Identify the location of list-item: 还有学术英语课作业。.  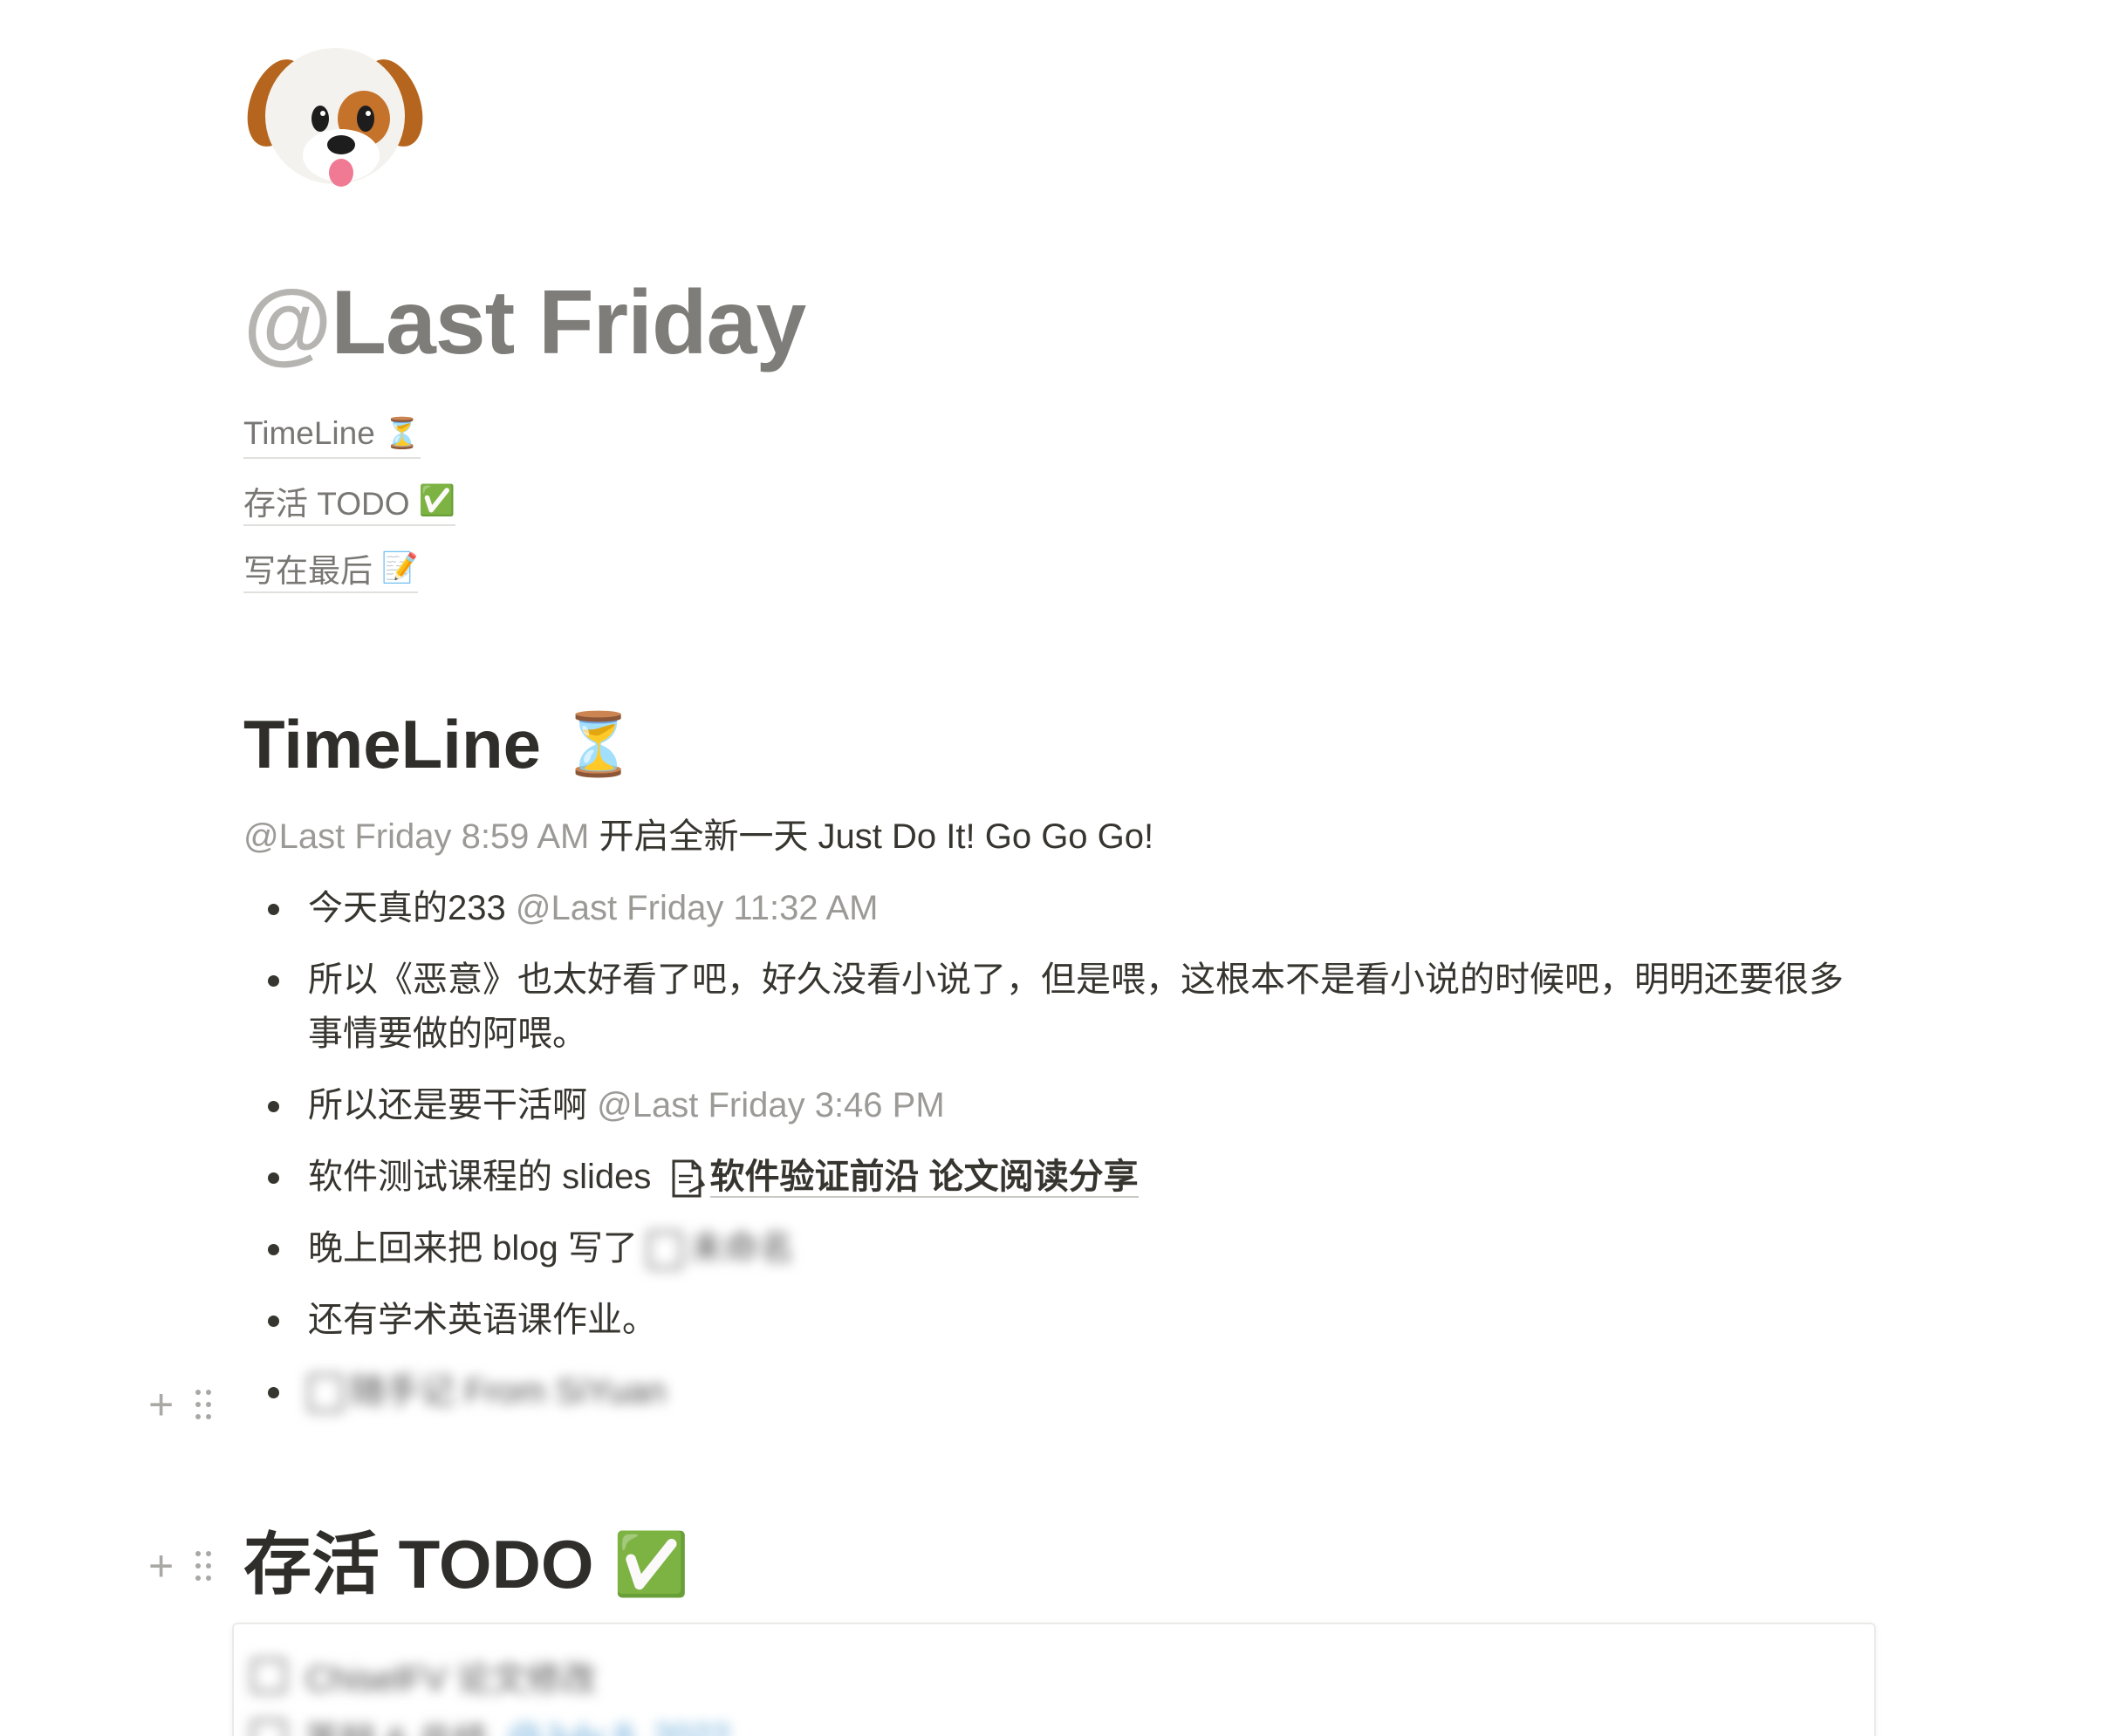
(1054, 1320).